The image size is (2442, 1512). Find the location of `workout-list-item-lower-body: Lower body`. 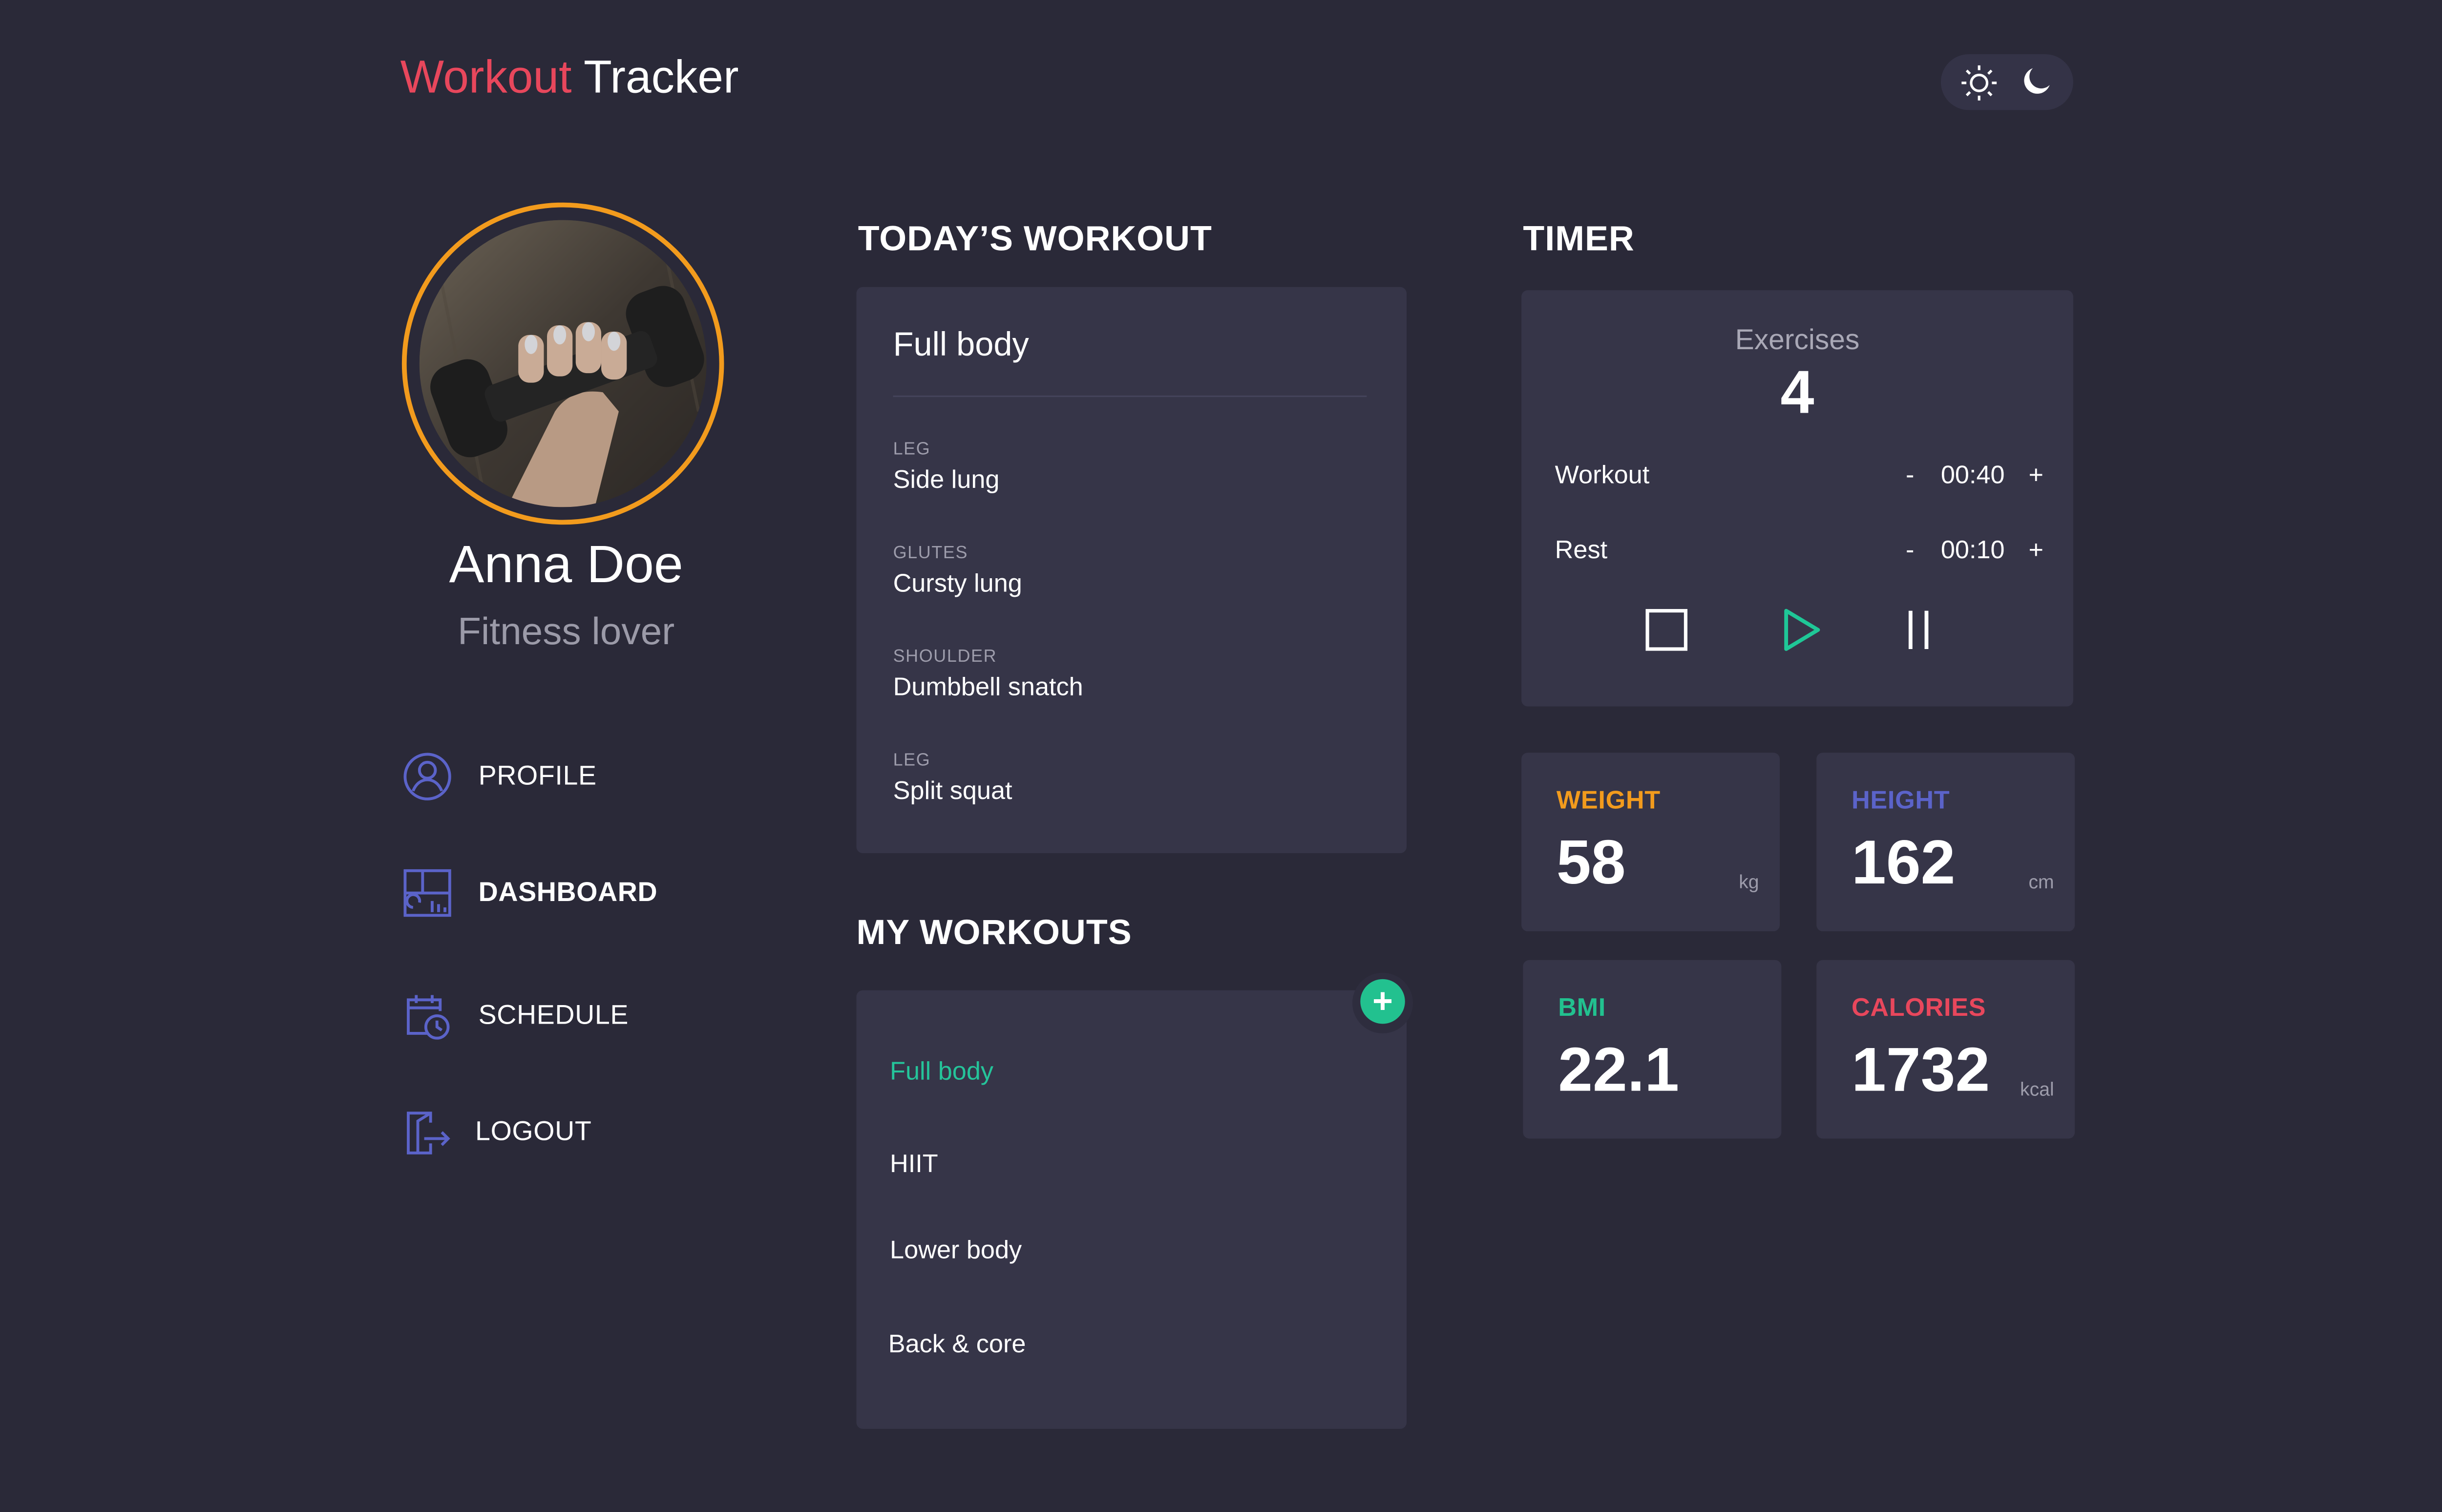

workout-list-item-lower-body: Lower body is located at coordinates (956, 1252).